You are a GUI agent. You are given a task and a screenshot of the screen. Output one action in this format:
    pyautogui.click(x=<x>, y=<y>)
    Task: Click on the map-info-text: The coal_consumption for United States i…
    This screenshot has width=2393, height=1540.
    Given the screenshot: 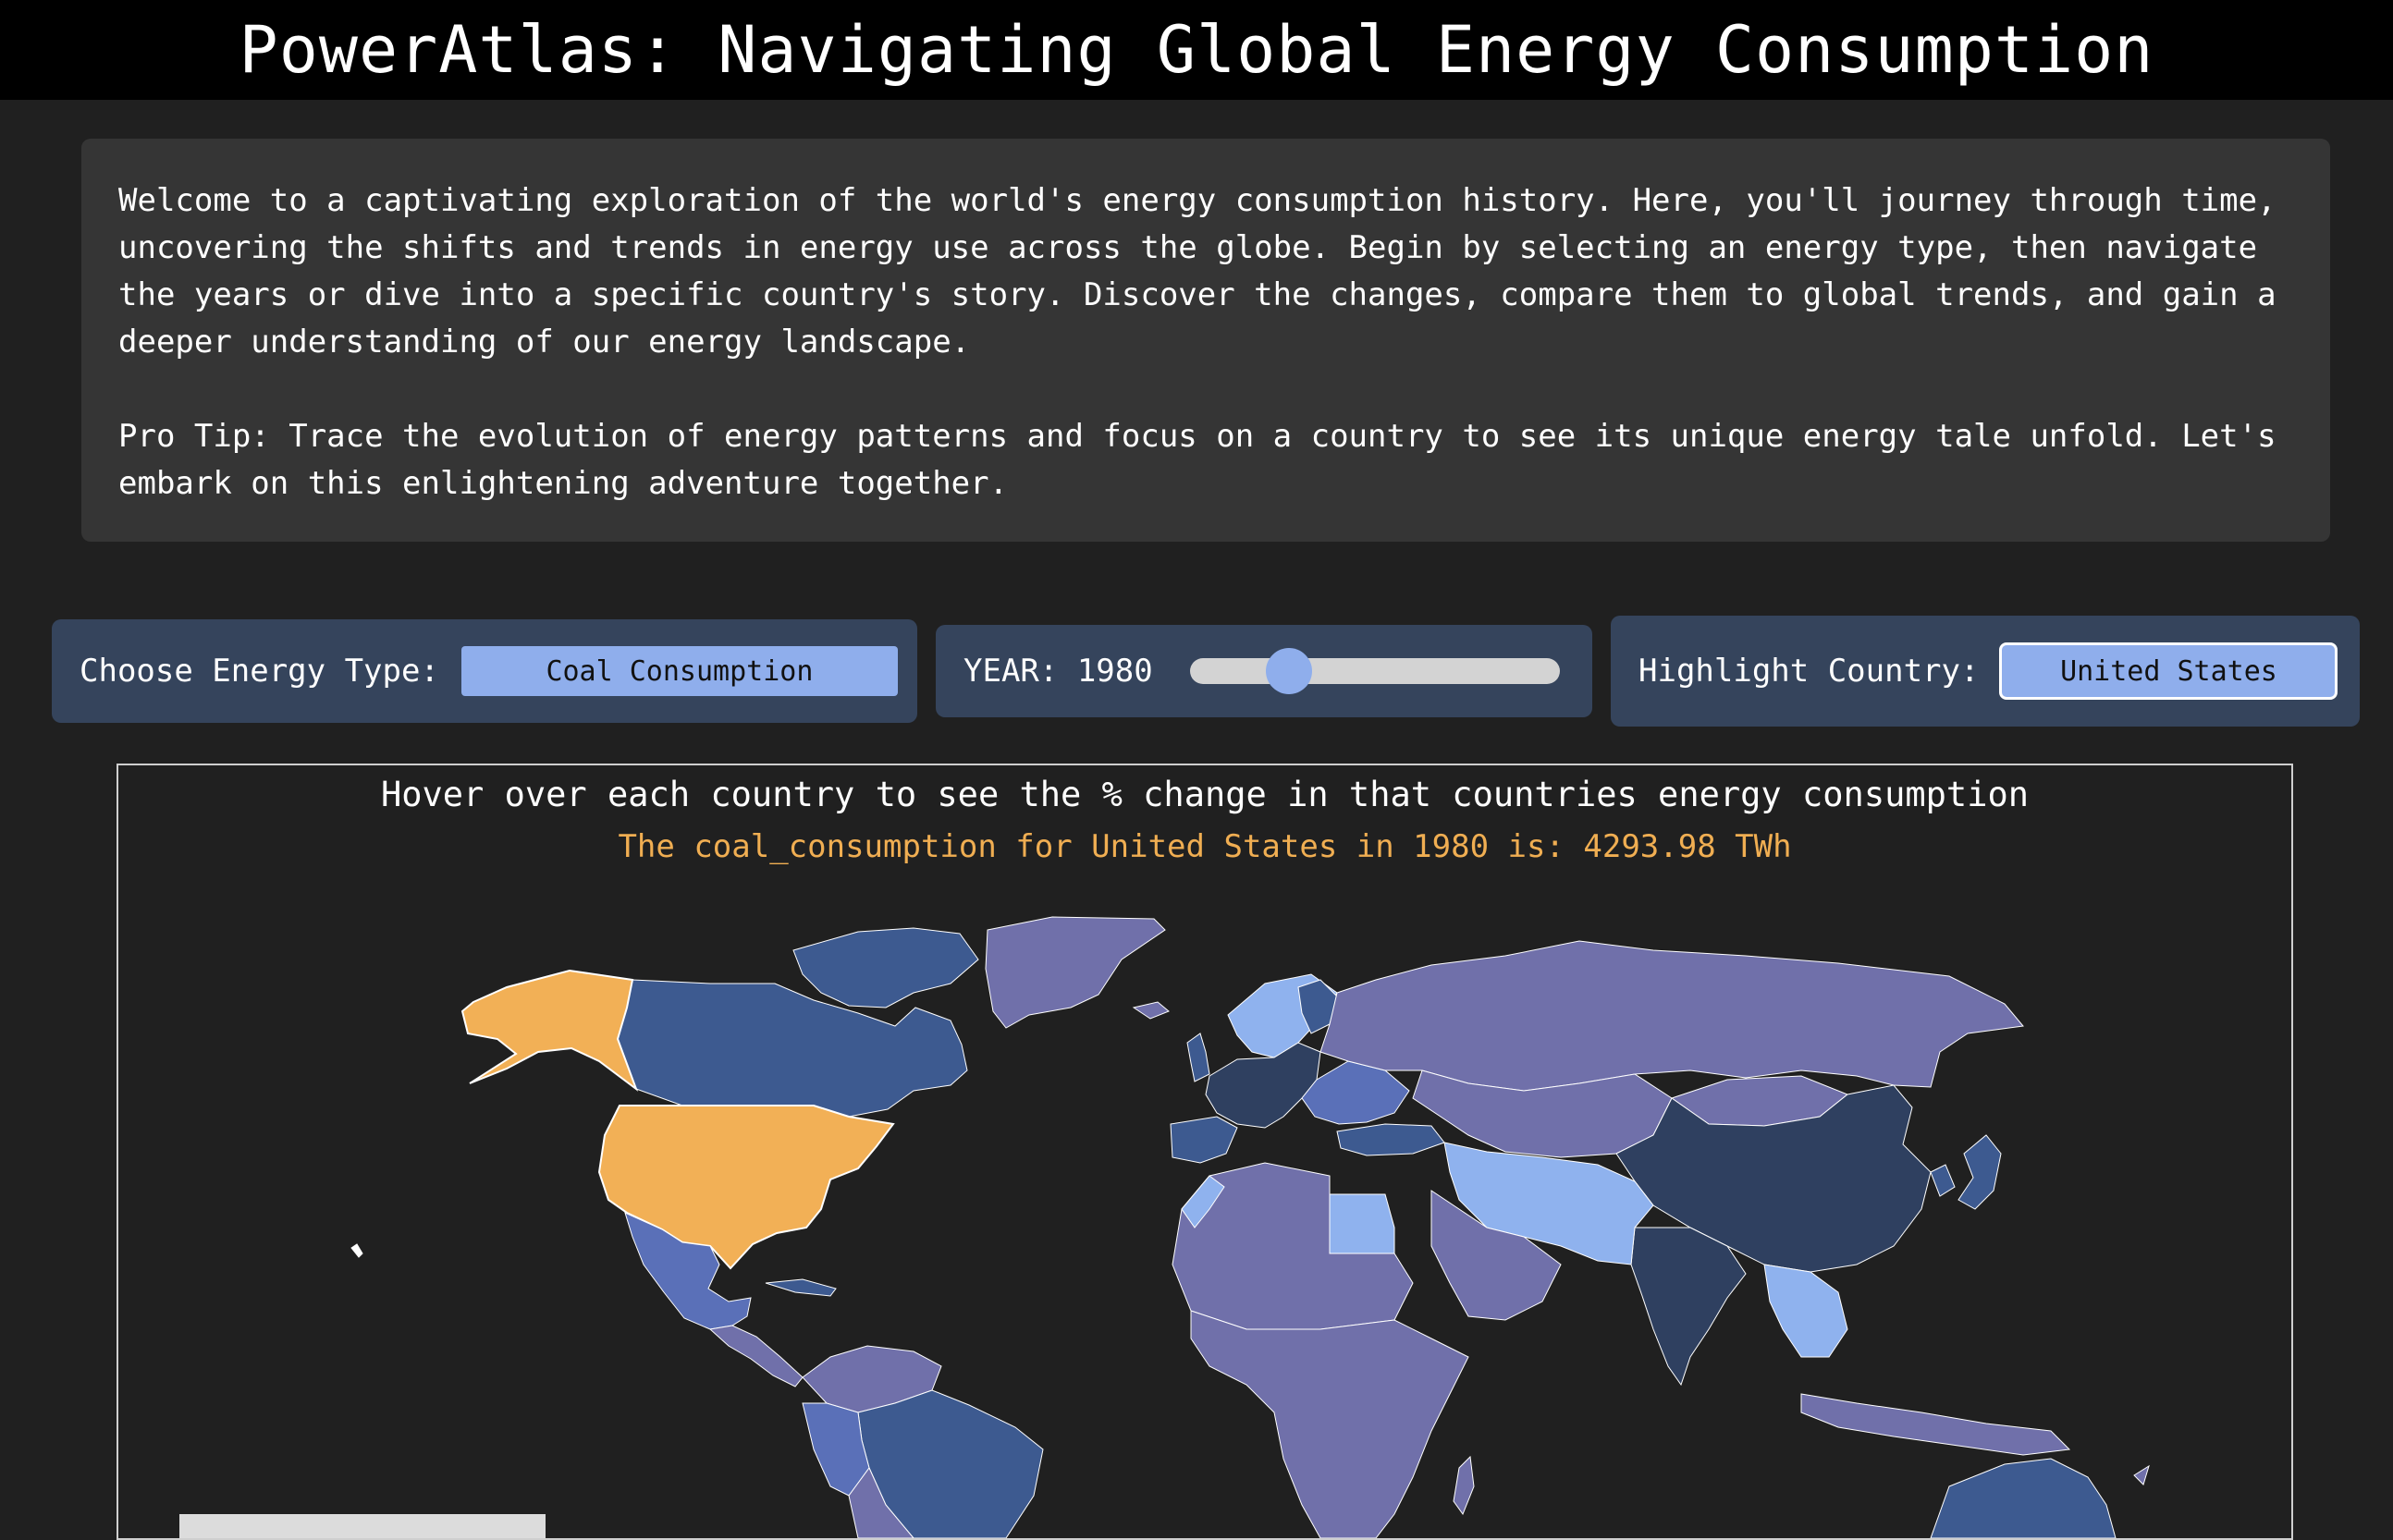 What is the action you would take?
    pyautogui.click(x=1205, y=846)
    